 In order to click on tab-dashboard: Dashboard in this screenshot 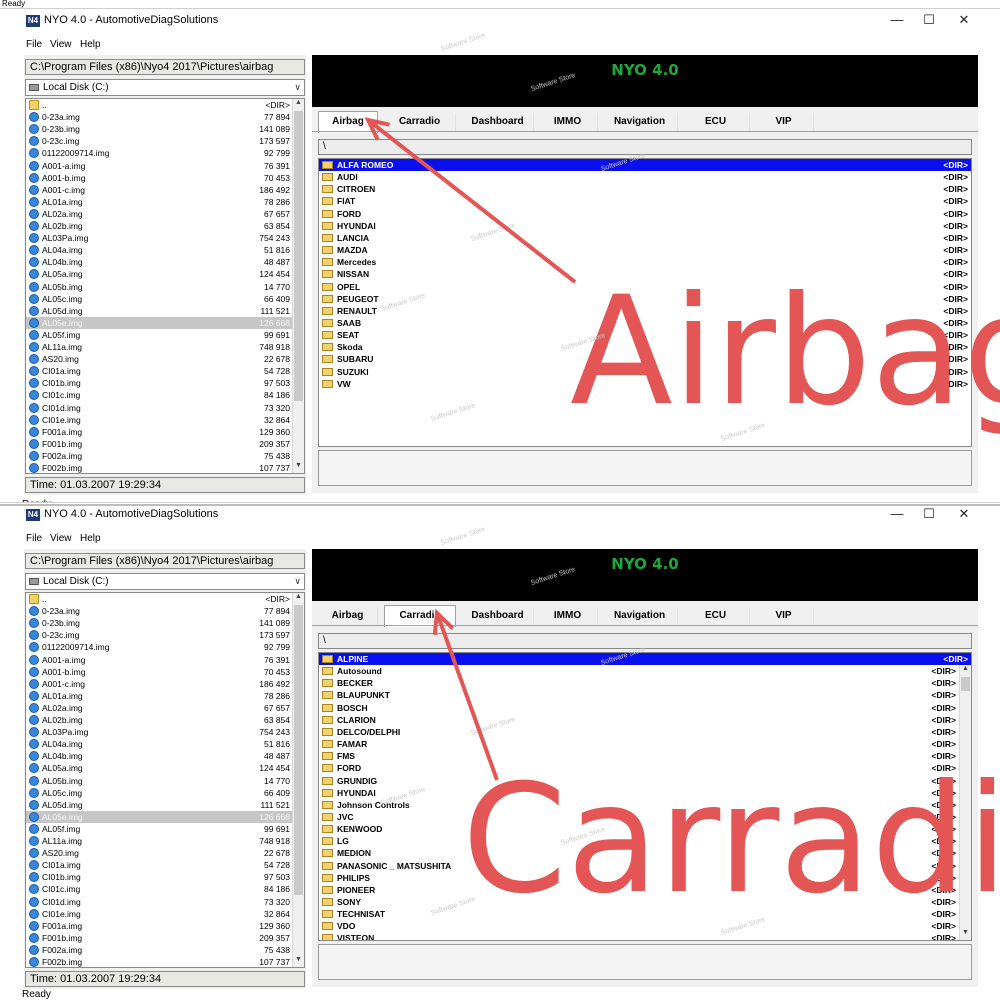, I will do `click(498, 616)`.